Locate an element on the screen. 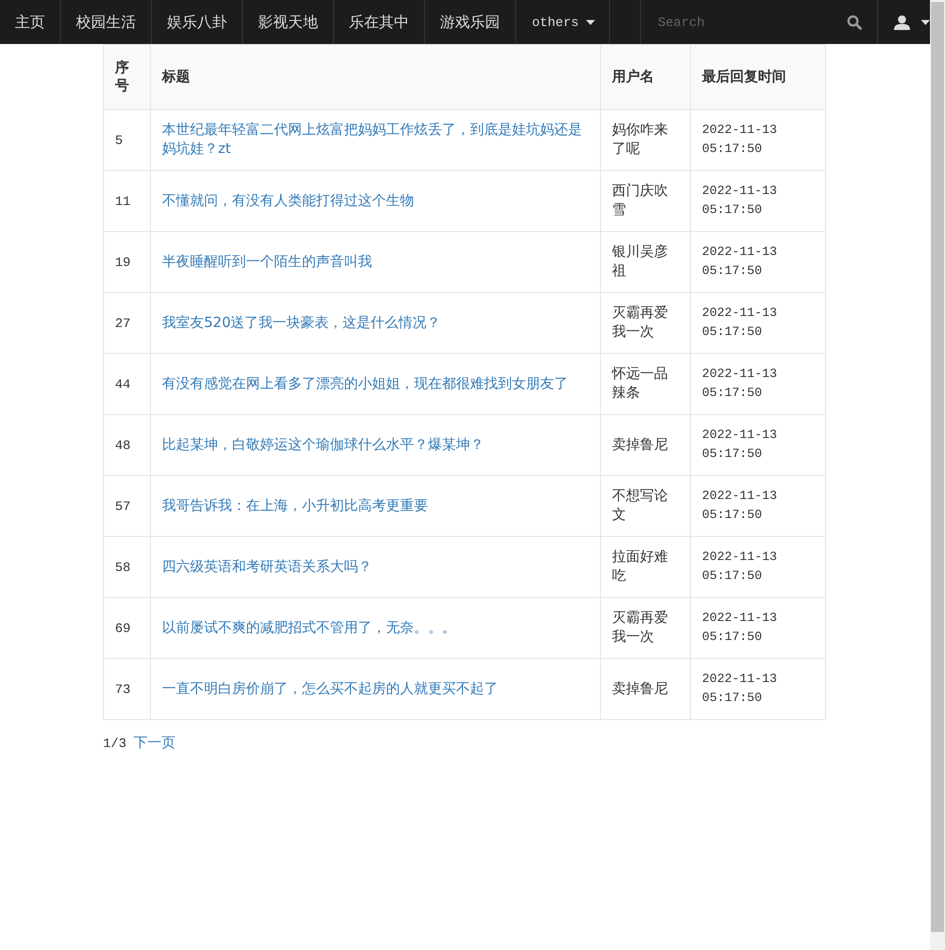 The width and height of the screenshot is (945, 950). search-icon is located at coordinates (854, 22).